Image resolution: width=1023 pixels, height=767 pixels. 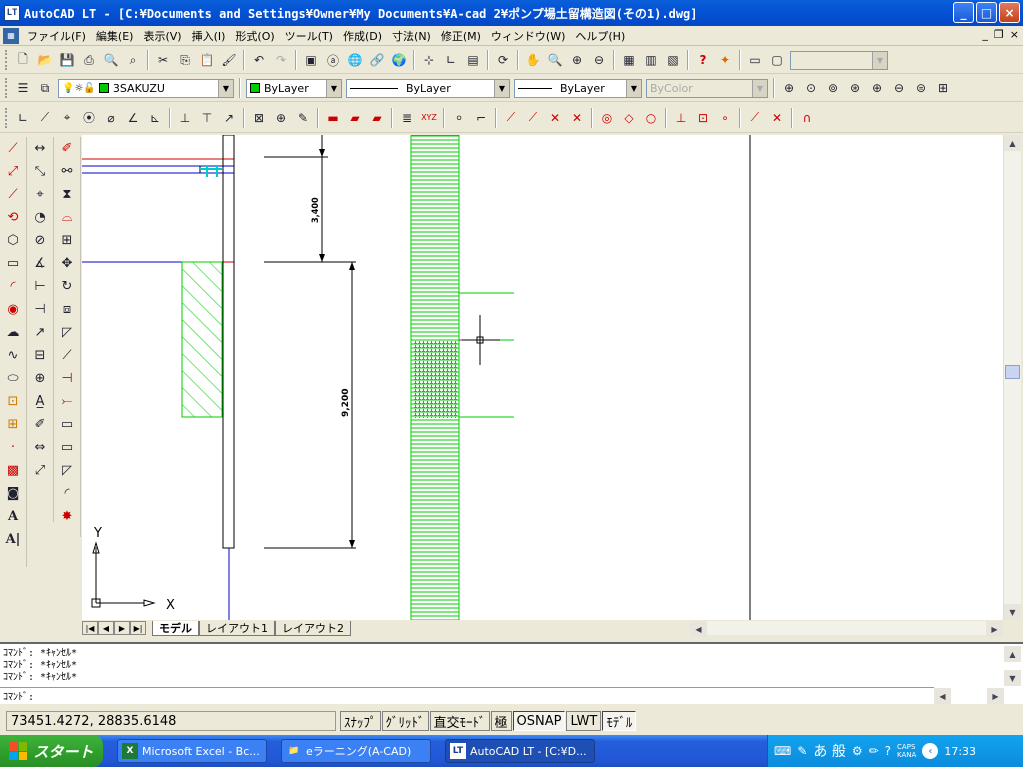 What do you see at coordinates (555, 118) in the screenshot?
I see `osnap-intersection-icon: ✕` at bounding box center [555, 118].